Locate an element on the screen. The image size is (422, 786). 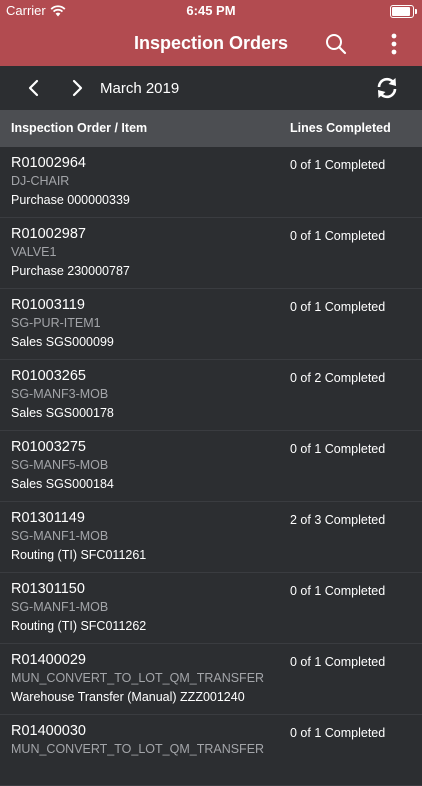
order-number: R01400030 is located at coordinates (48, 731).